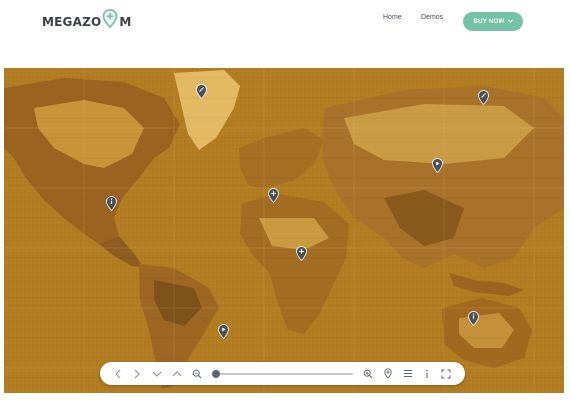 The image size is (571, 419). Describe the element at coordinates (177, 373) in the screenshot. I see `chevron-up-icon` at that location.